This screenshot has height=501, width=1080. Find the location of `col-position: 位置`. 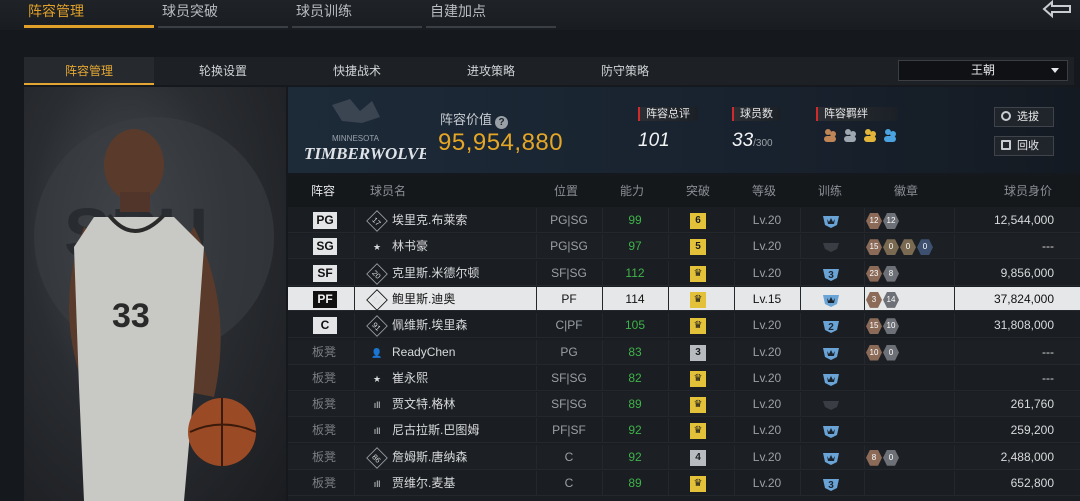

col-position: 位置 is located at coordinates (565, 191).